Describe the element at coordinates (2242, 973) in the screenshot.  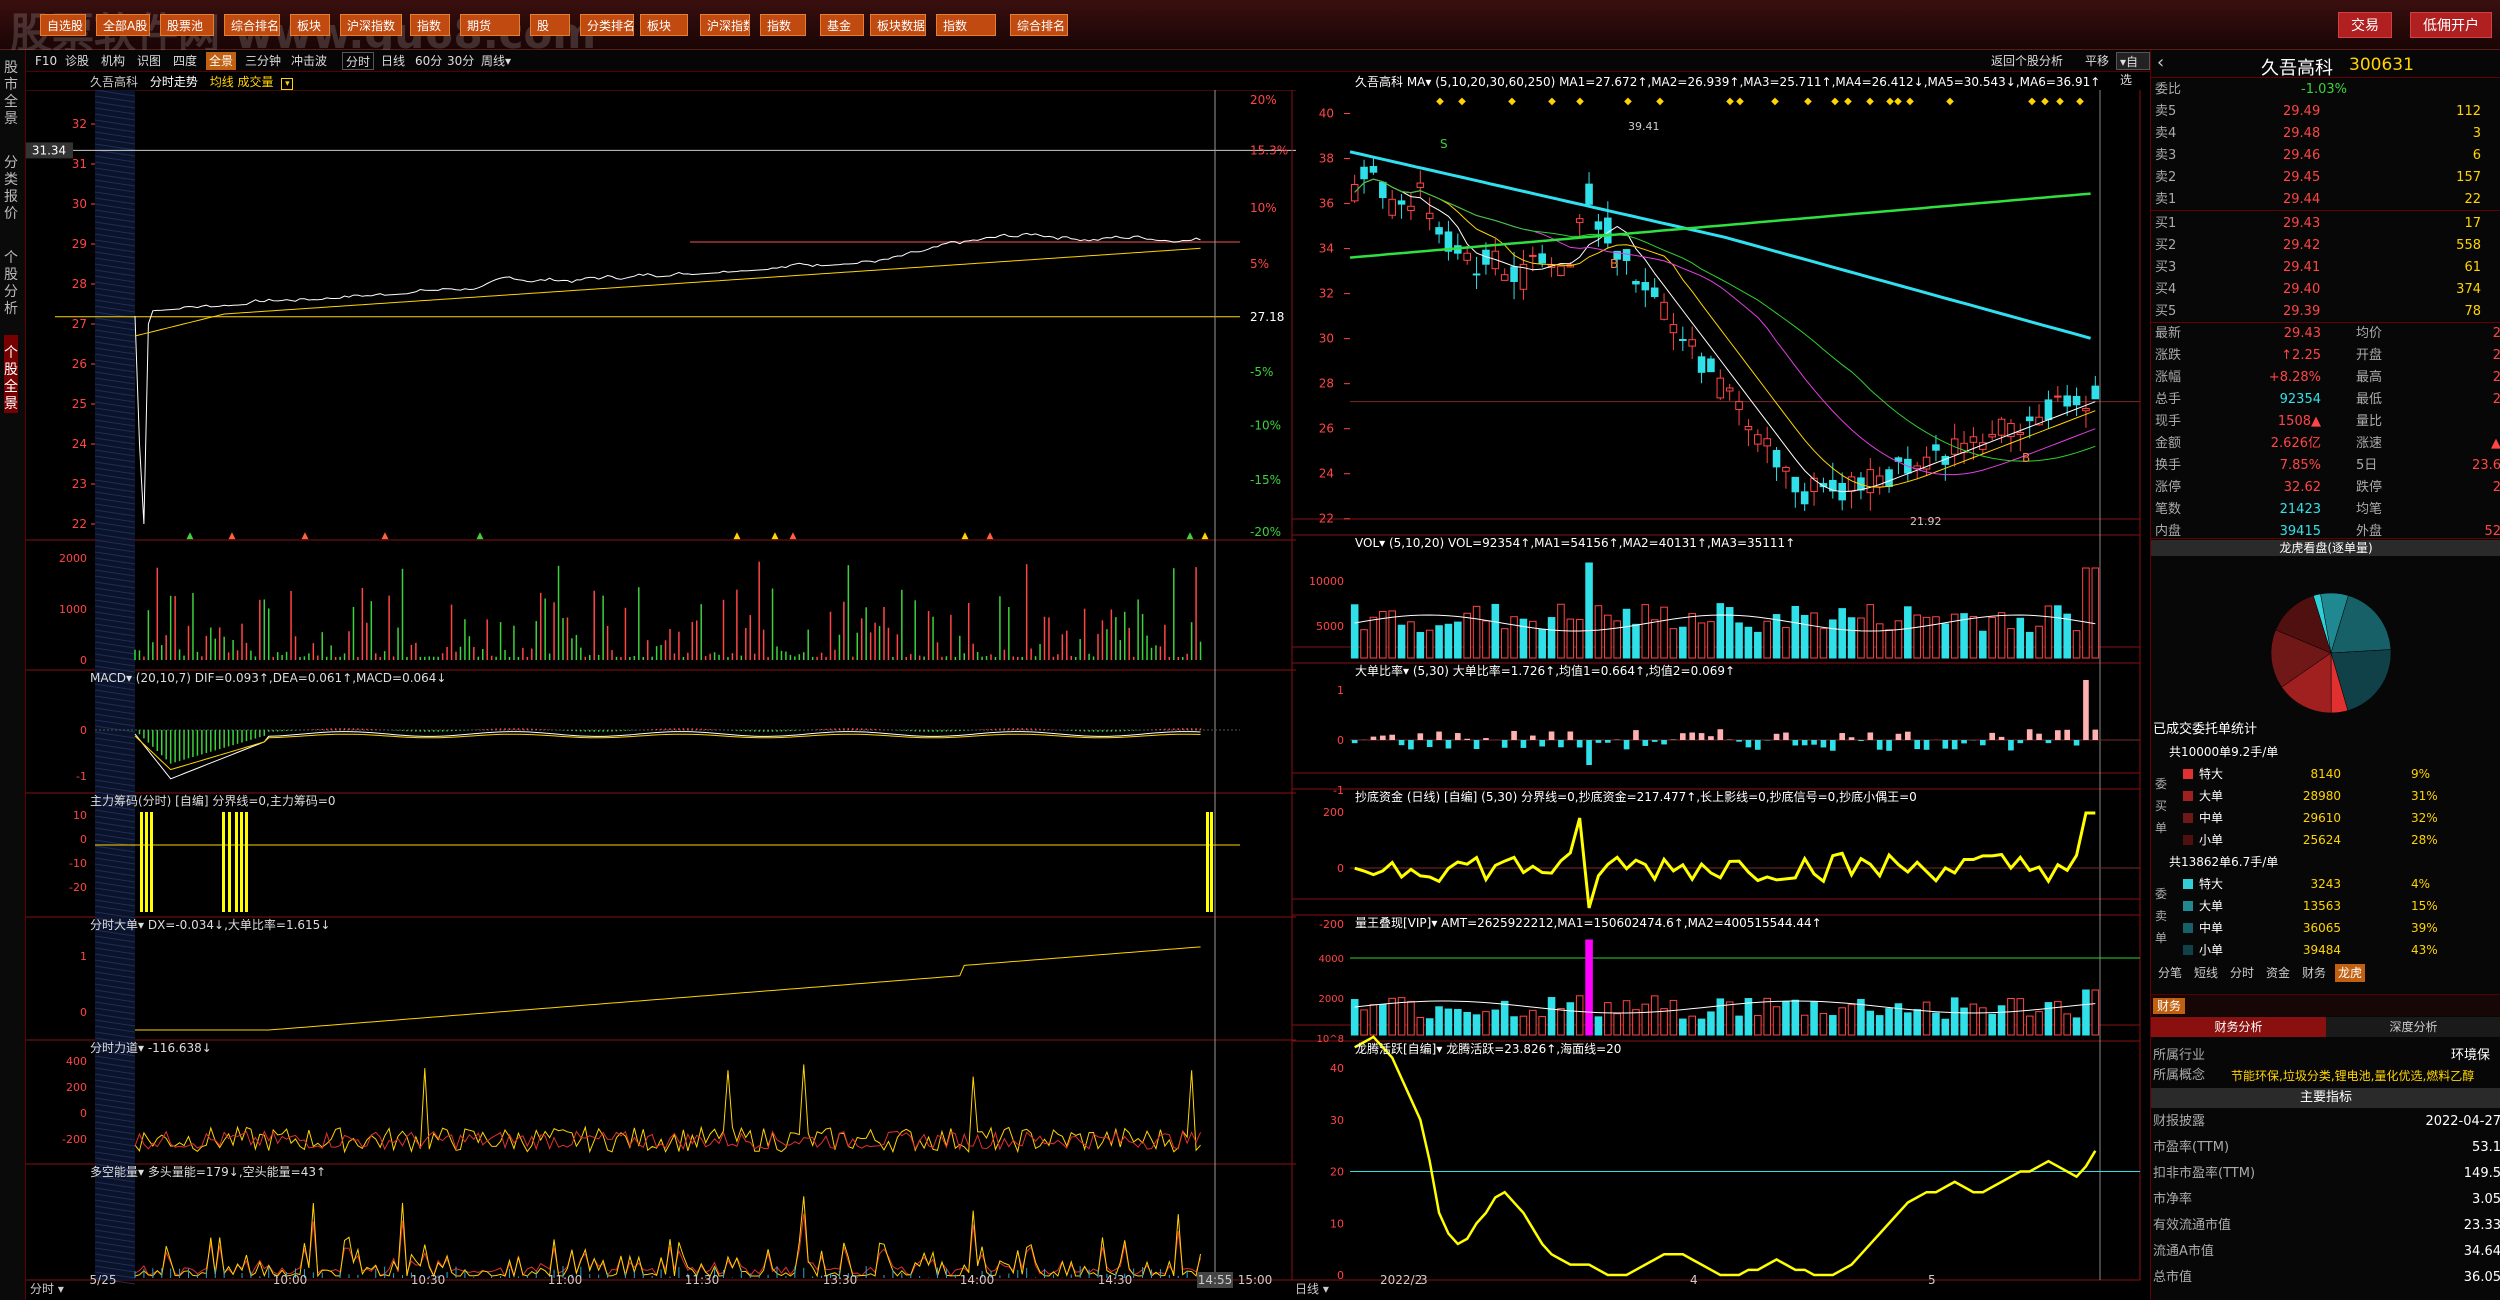
I see `panel-tab-2: 分时` at that location.